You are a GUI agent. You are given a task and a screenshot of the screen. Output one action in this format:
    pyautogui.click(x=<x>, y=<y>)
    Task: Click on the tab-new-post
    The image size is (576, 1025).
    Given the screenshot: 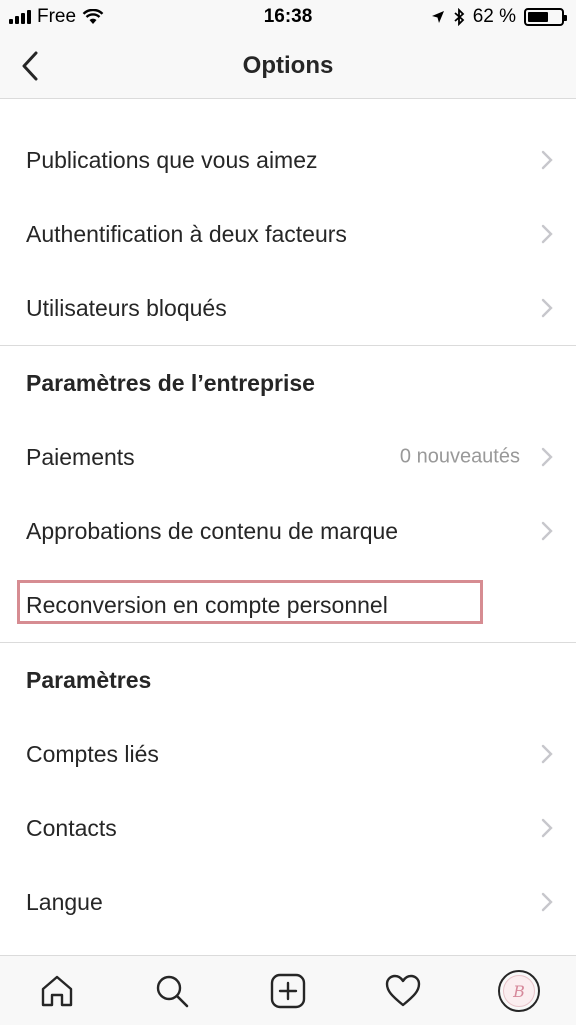 What is the action you would take?
    pyautogui.click(x=288, y=991)
    